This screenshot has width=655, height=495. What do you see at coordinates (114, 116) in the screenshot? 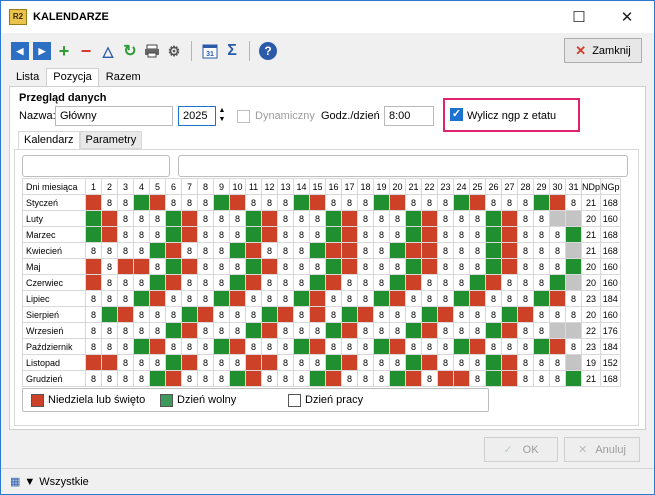
I see `name-input` at bounding box center [114, 116].